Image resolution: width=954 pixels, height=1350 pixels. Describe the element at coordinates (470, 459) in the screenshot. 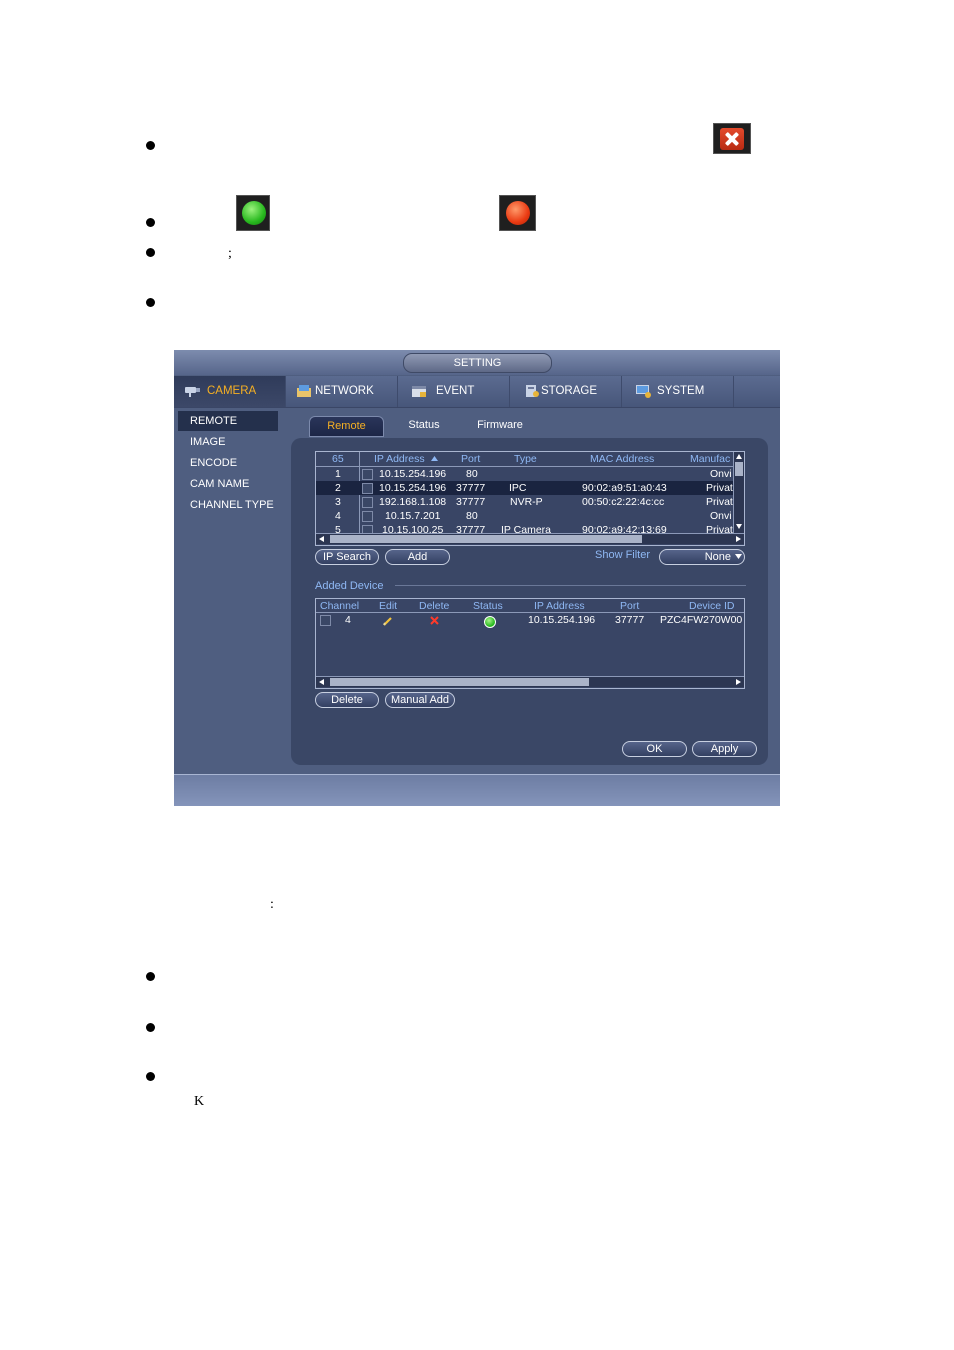

I see `col-header-port: Port` at that location.